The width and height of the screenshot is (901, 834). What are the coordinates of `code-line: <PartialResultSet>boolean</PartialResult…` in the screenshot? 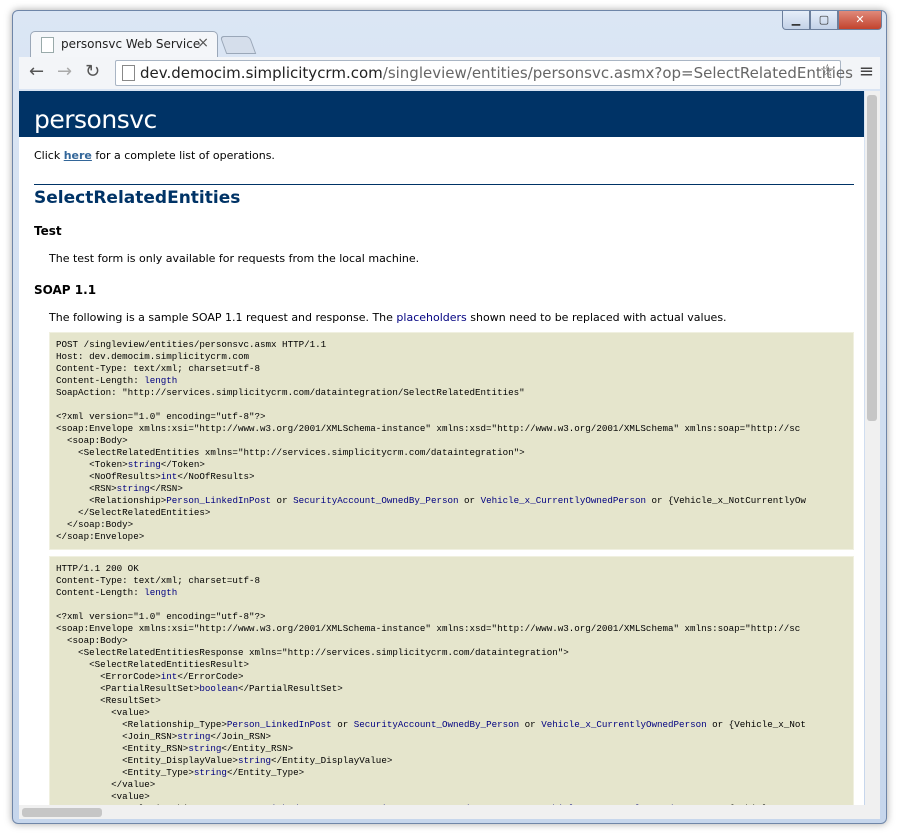 It's located at (199, 688).